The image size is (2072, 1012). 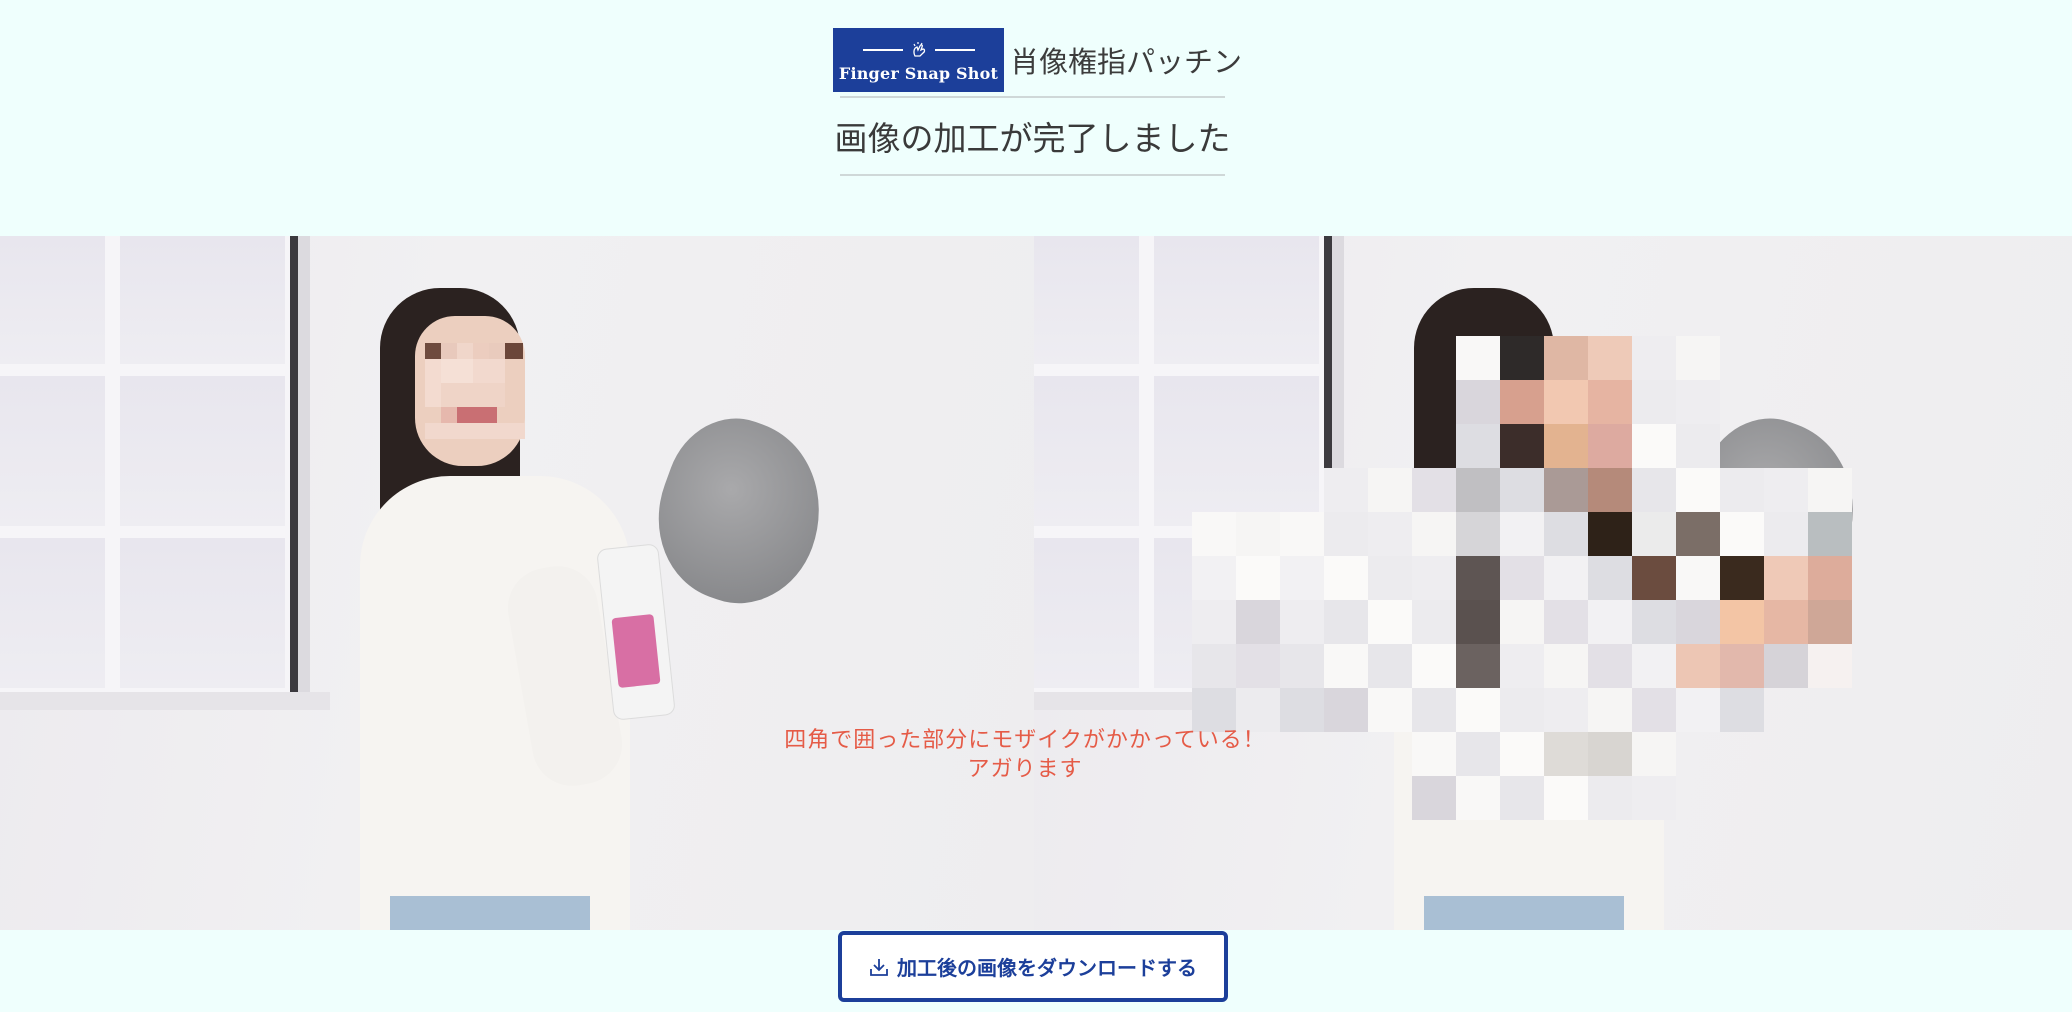 I want to click on mosaic-note-line-1: 四角で囲った部分にモザイクがかかっている！, so click(x=1025, y=740).